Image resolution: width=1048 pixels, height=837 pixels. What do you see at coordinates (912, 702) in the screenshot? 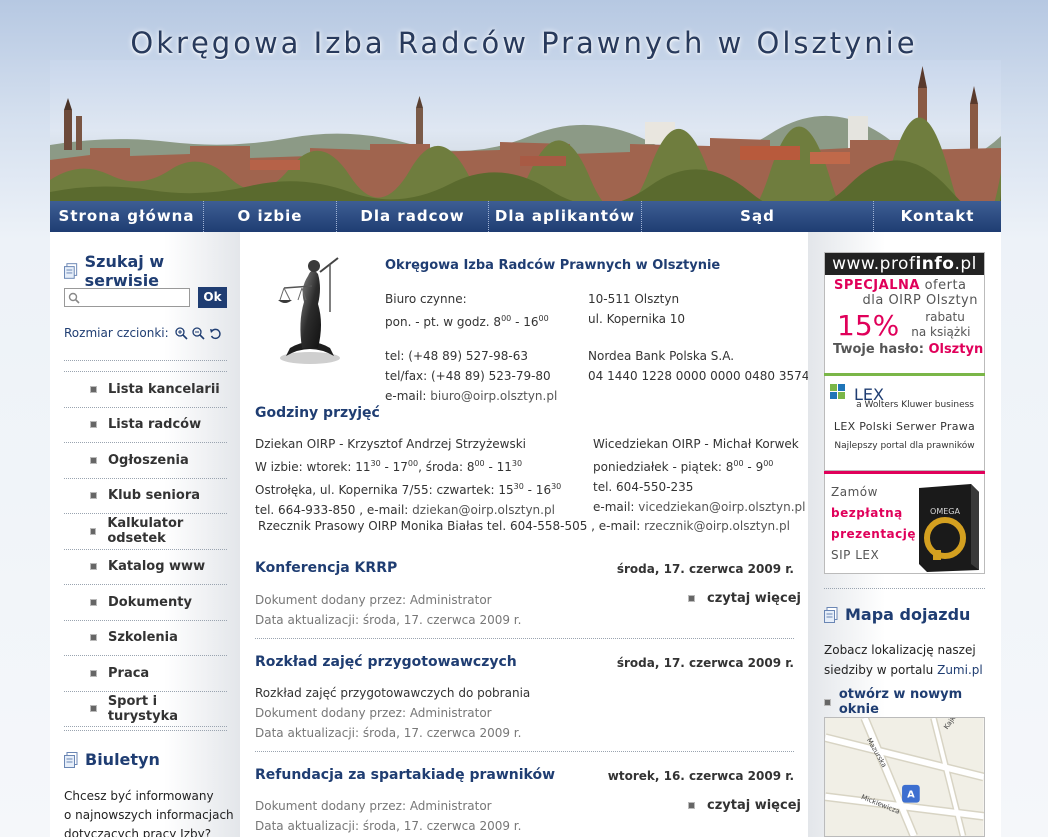
I see `open-map-link: otwórz w nowym oknie` at bounding box center [912, 702].